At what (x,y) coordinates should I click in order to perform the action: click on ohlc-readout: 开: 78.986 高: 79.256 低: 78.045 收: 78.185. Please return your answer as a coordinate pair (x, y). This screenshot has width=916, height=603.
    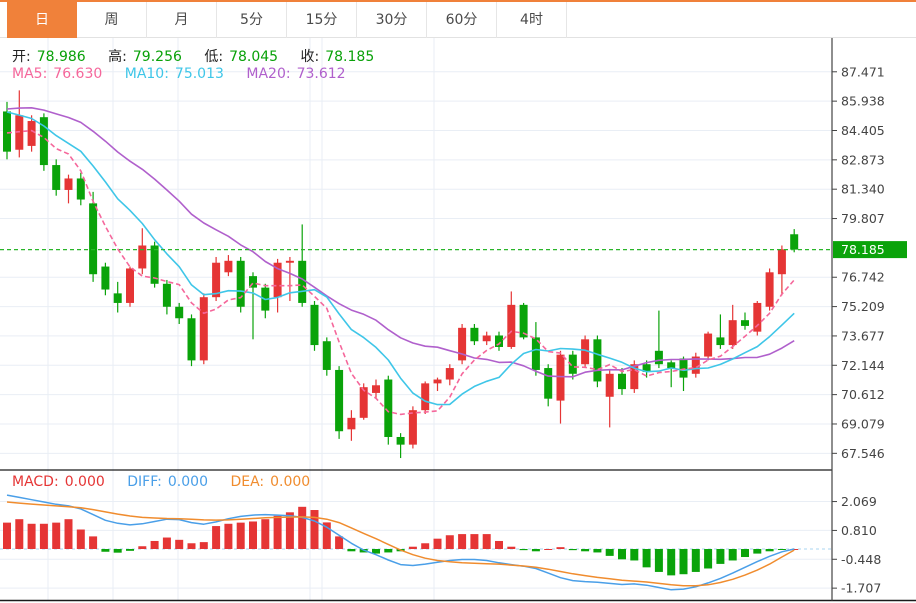
    Looking at the image, I should click on (196, 56).